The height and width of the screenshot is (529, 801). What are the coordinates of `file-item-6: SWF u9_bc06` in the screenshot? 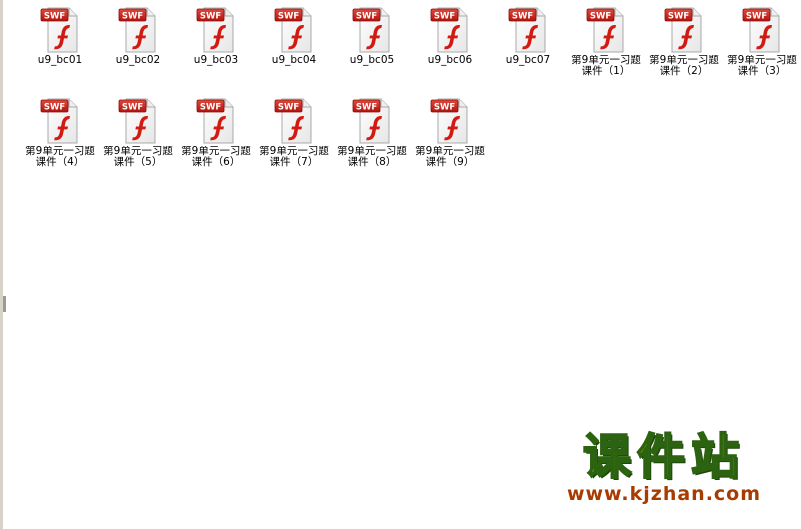 It's located at (450, 51).